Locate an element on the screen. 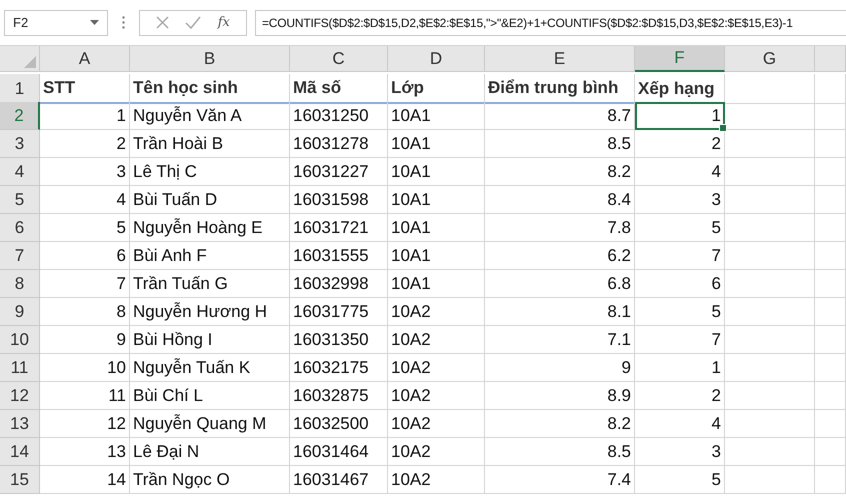 The height and width of the screenshot is (496, 846). row-header: 8 is located at coordinates (20, 284).